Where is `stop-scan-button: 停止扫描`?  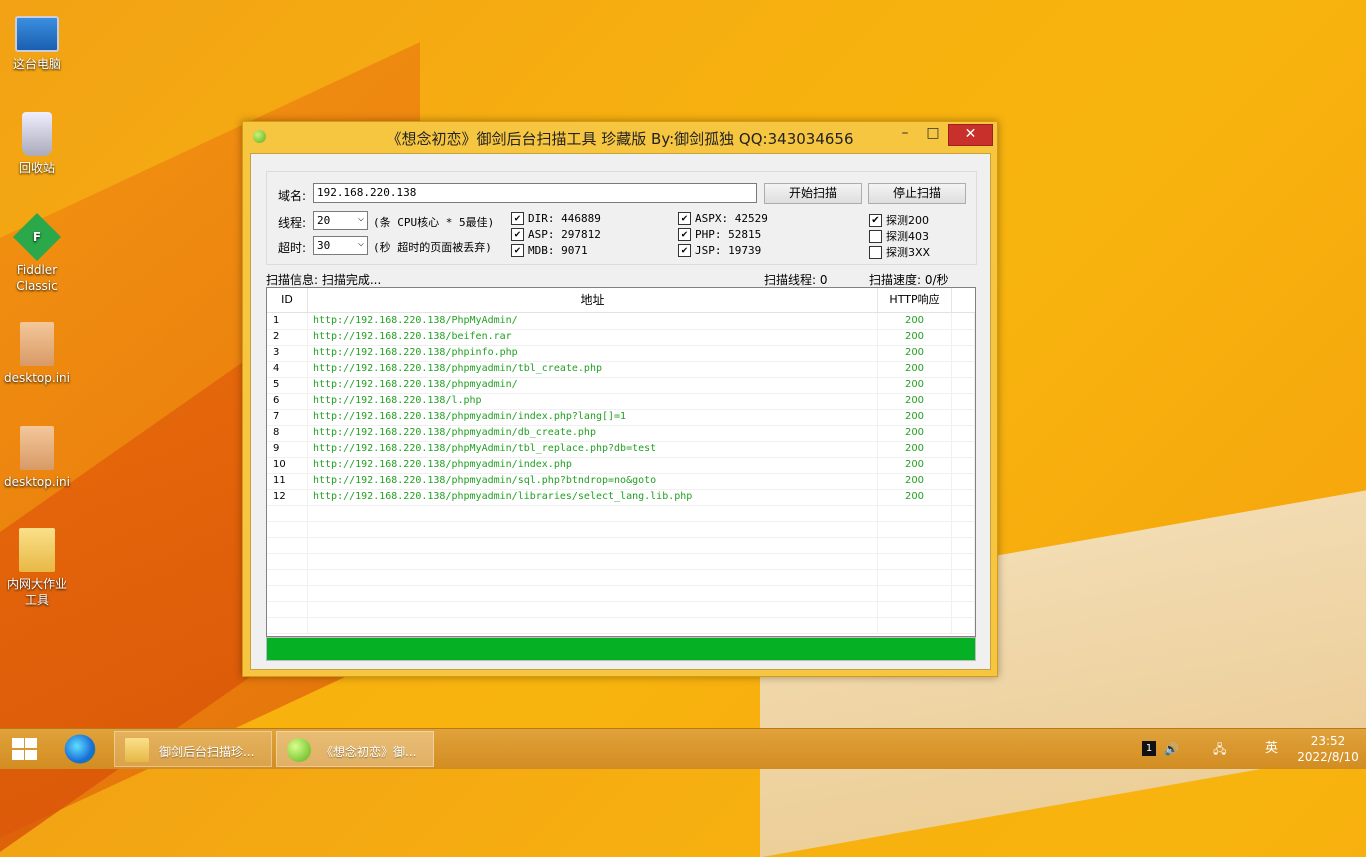 stop-scan-button: 停止扫描 is located at coordinates (917, 193).